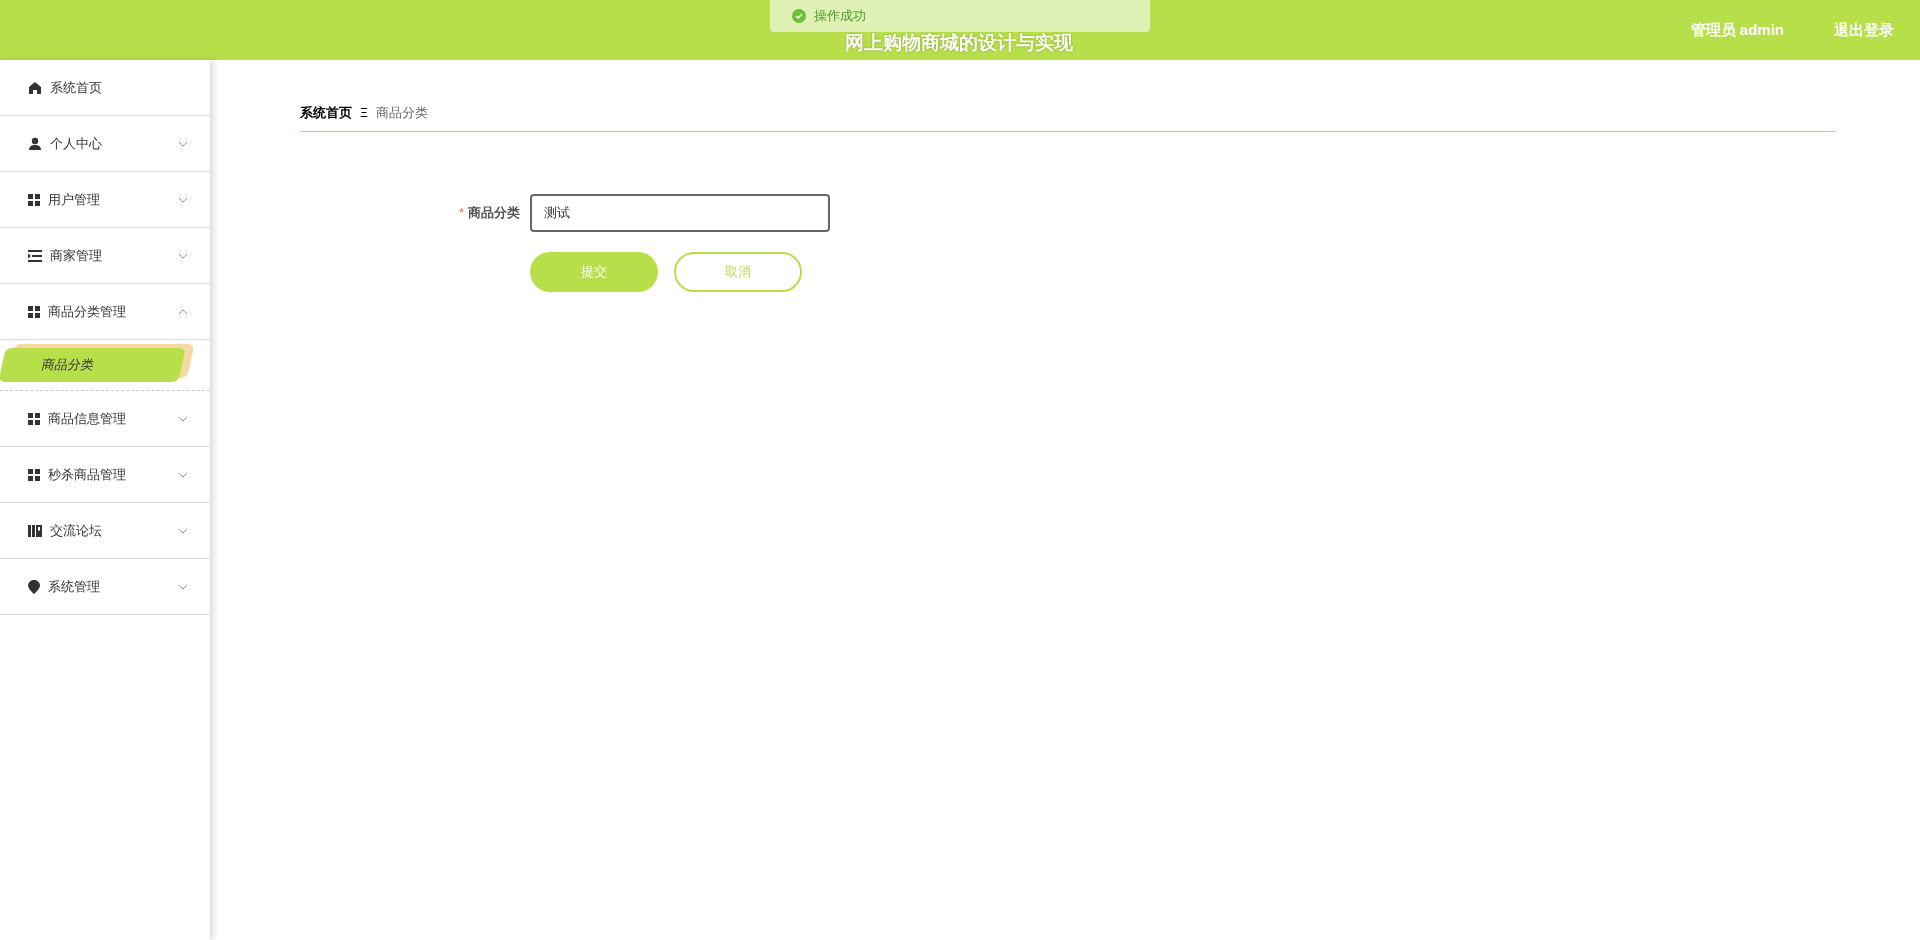 This screenshot has width=1920, height=940. I want to click on sidebar-item: 用户管理, so click(105, 200).